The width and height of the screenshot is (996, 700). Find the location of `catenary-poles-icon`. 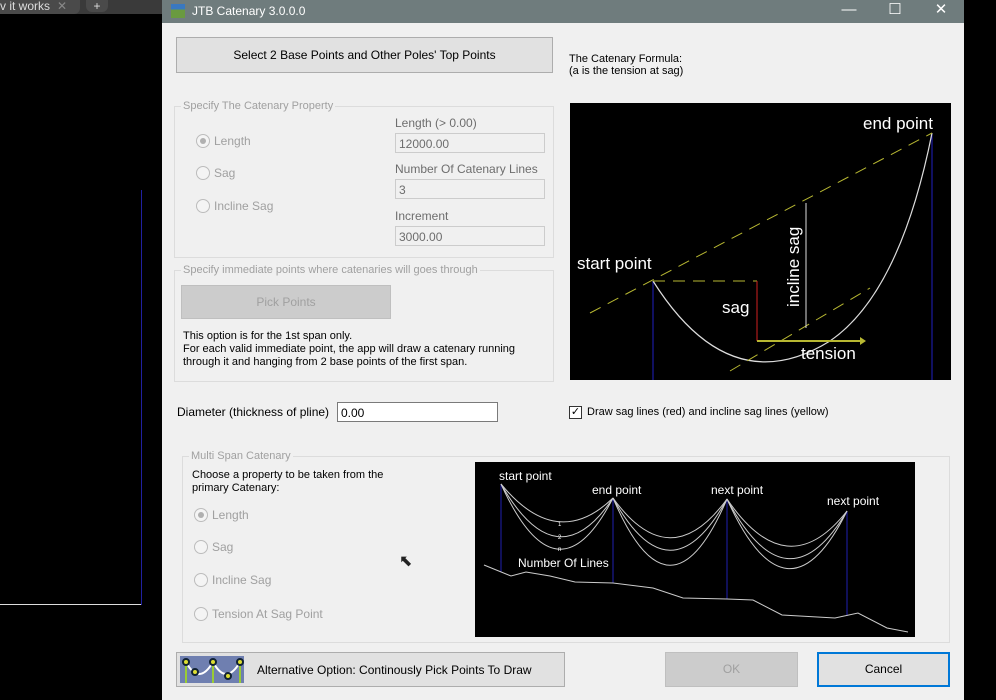

catenary-poles-icon is located at coordinates (212, 669).